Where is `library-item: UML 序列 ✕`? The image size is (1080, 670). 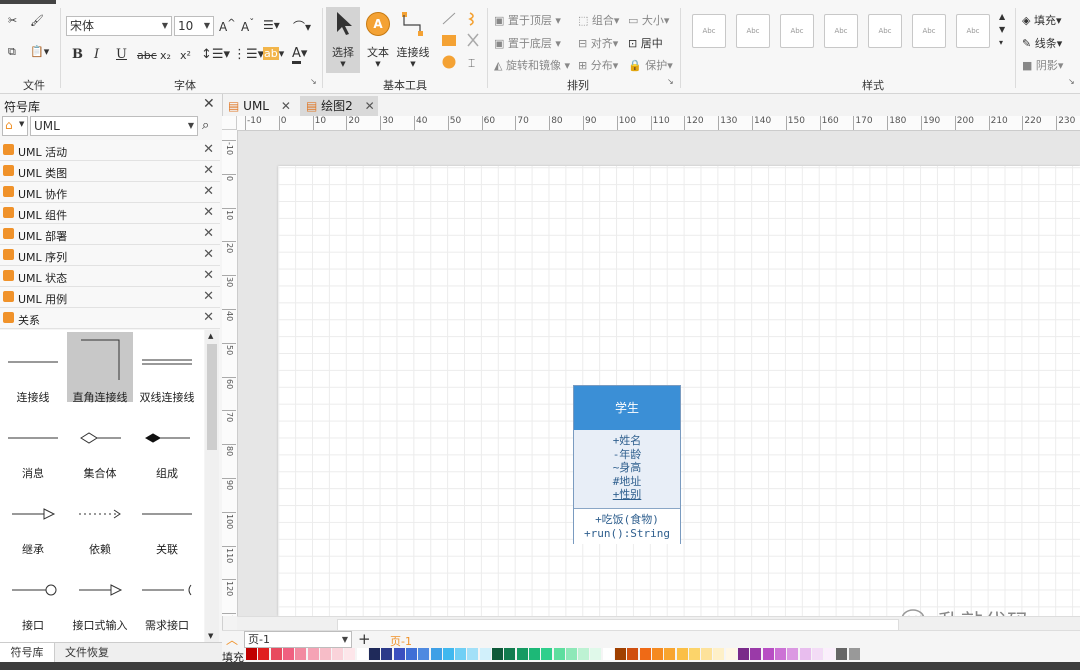 library-item: UML 序列 ✕ is located at coordinates (110, 255).